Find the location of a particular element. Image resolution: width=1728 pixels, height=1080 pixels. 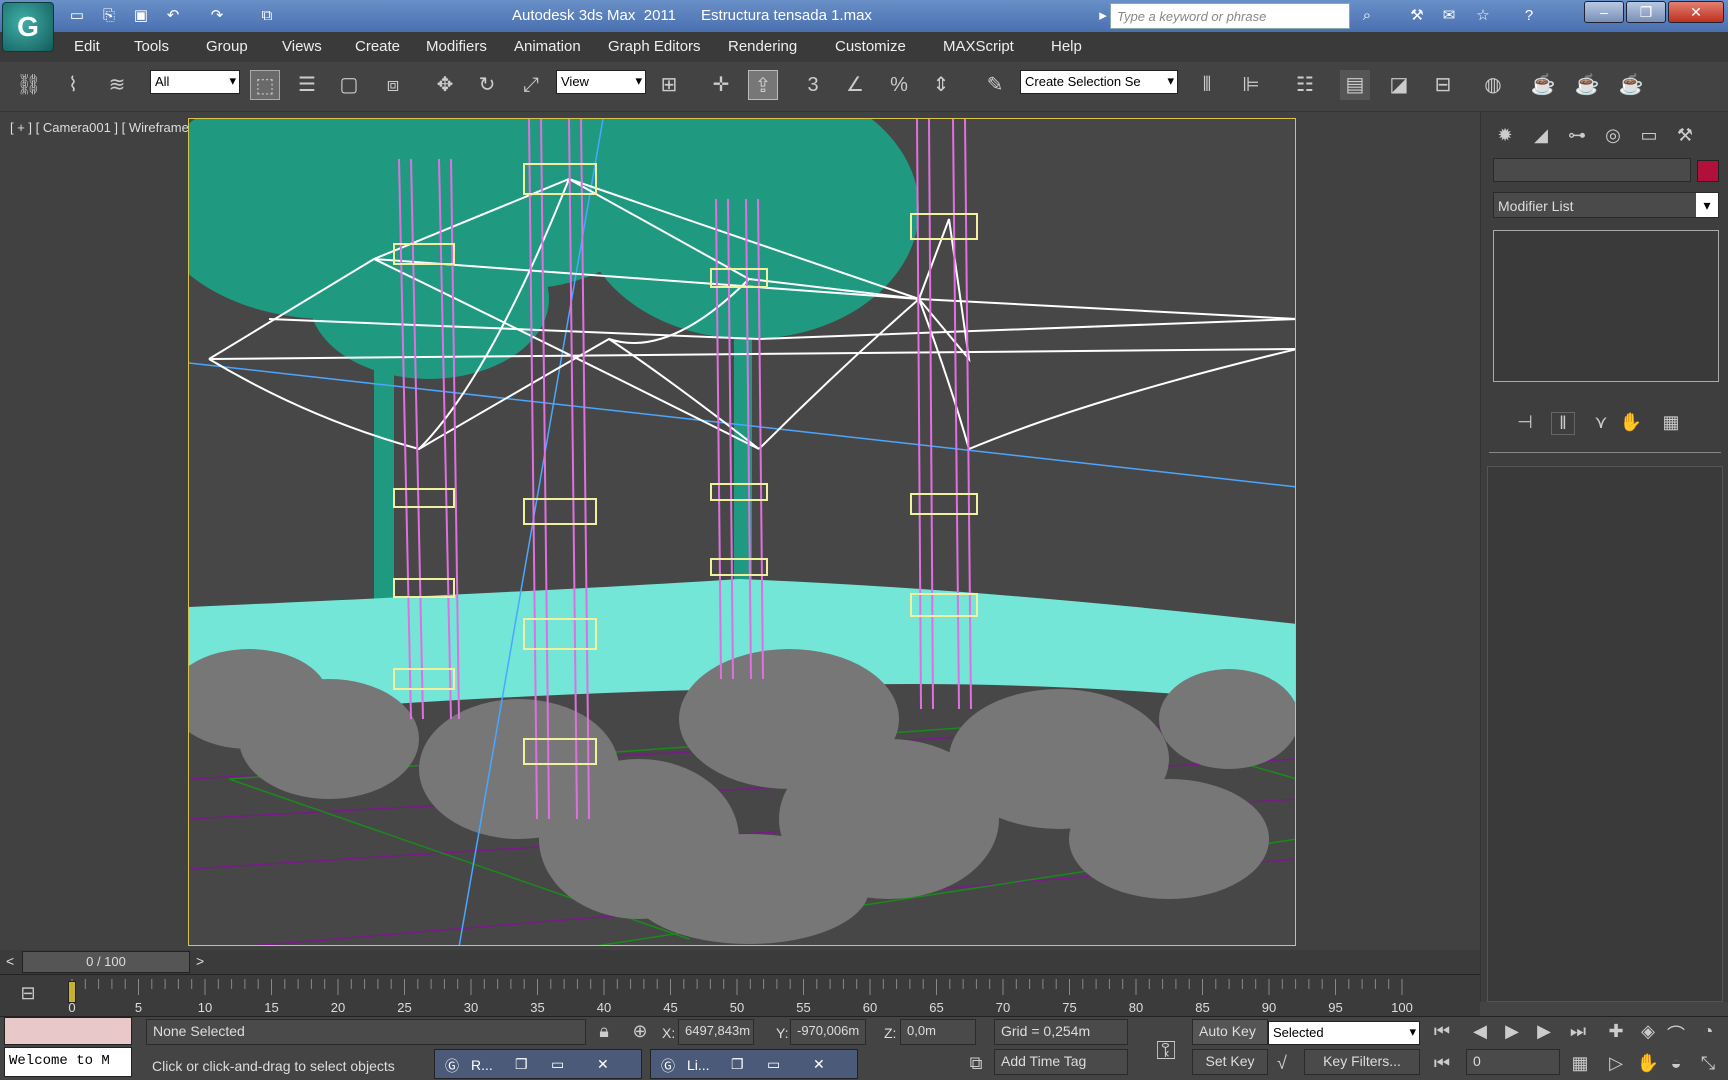

set-key-icon: ⚿ is located at coordinates (1166, 1051).